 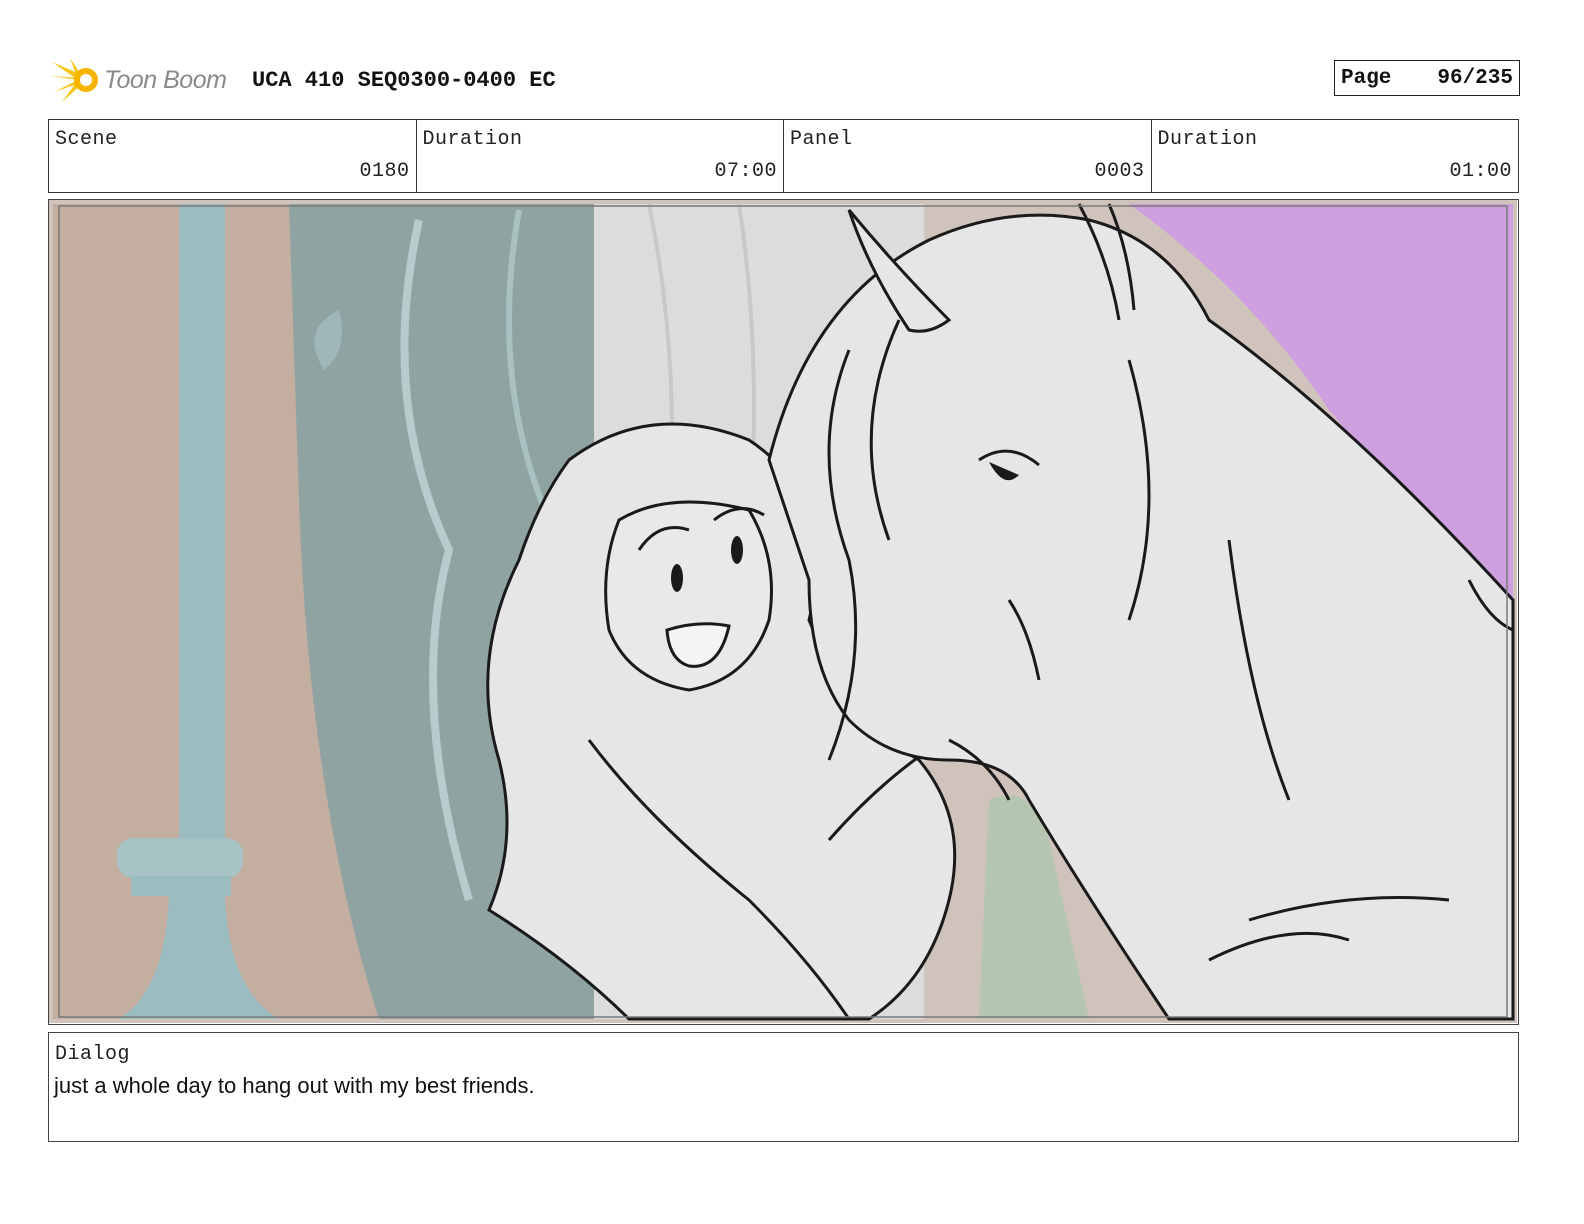 I want to click on toon-boom-logo: Toon Boom, so click(x=145, y=80).